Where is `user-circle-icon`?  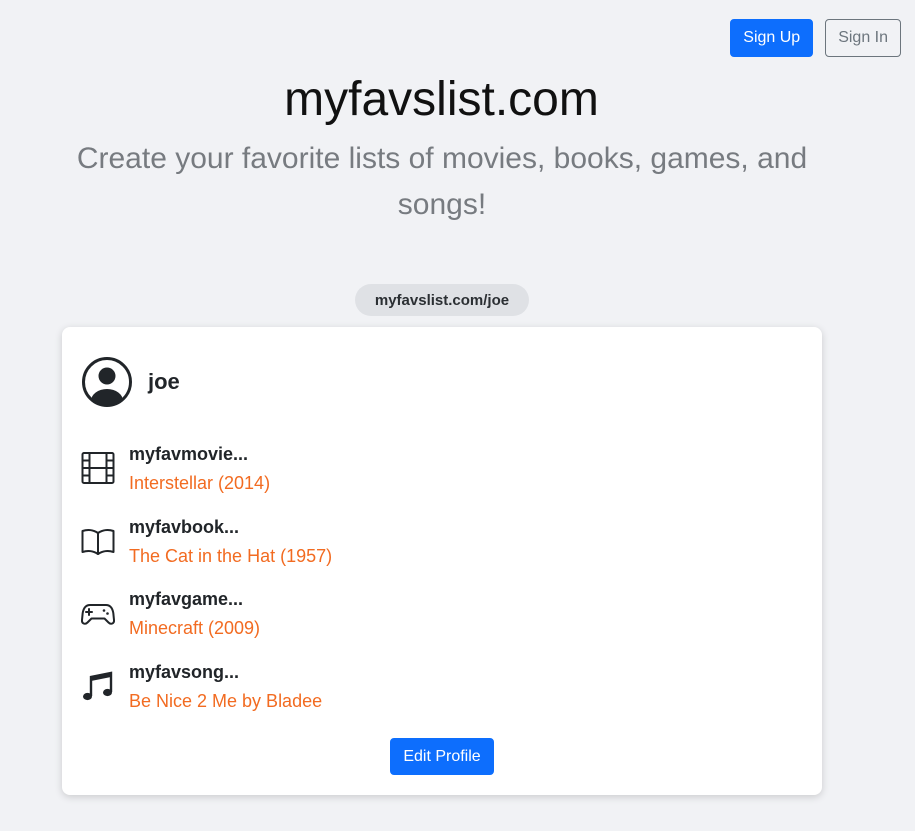 user-circle-icon is located at coordinates (107, 382).